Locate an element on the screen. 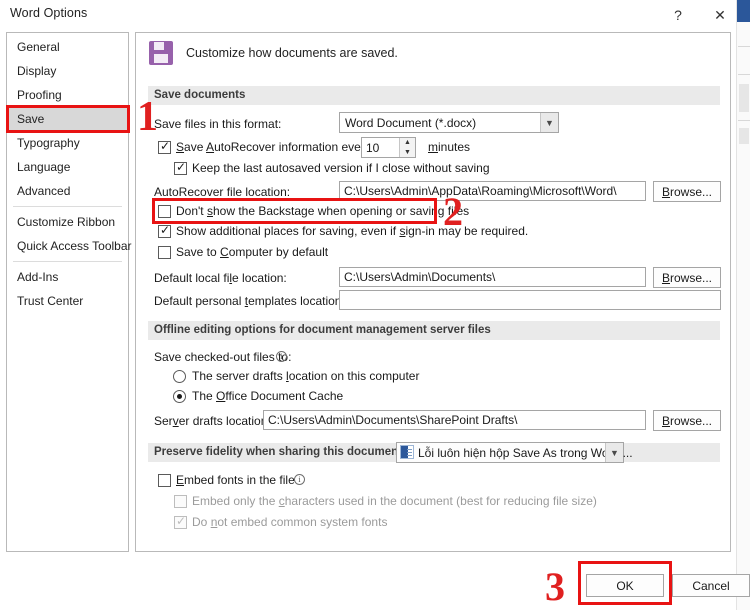  do-not-embed-common-fonts-checkbox: ✓ is located at coordinates (180, 521).